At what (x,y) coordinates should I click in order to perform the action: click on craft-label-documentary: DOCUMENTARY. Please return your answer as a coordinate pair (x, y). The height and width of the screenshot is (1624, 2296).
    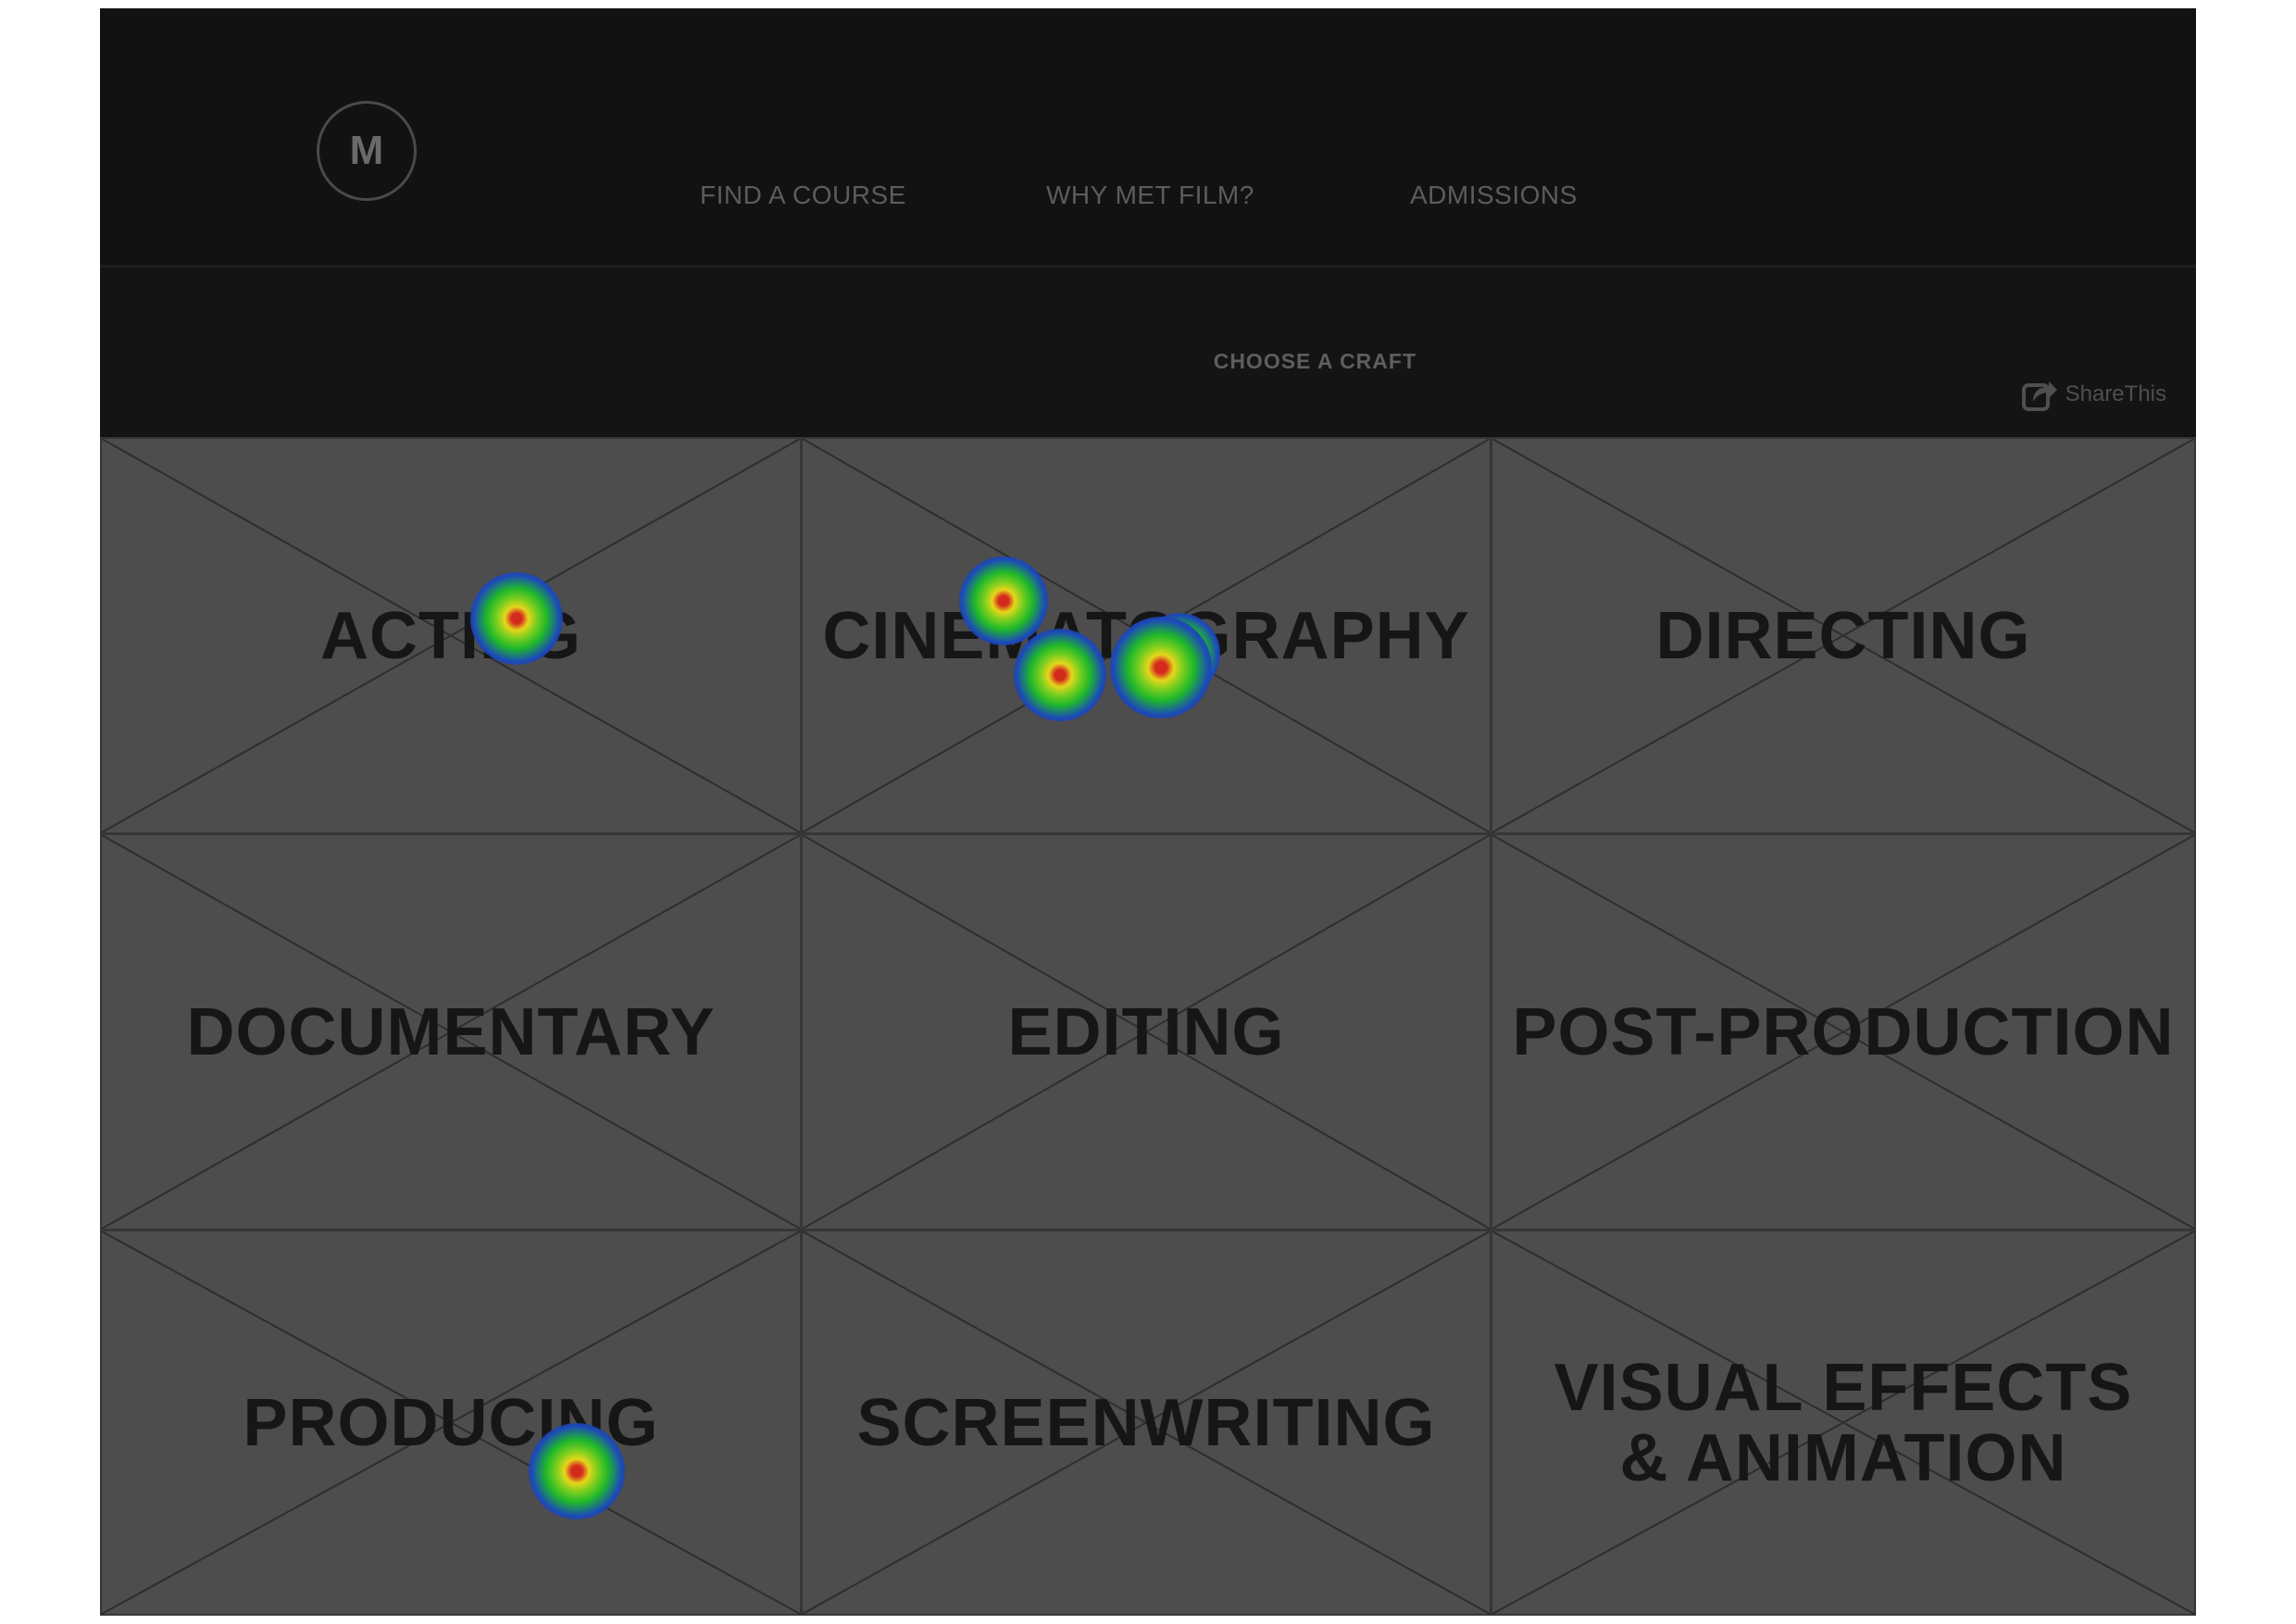
    Looking at the image, I should click on (451, 1031).